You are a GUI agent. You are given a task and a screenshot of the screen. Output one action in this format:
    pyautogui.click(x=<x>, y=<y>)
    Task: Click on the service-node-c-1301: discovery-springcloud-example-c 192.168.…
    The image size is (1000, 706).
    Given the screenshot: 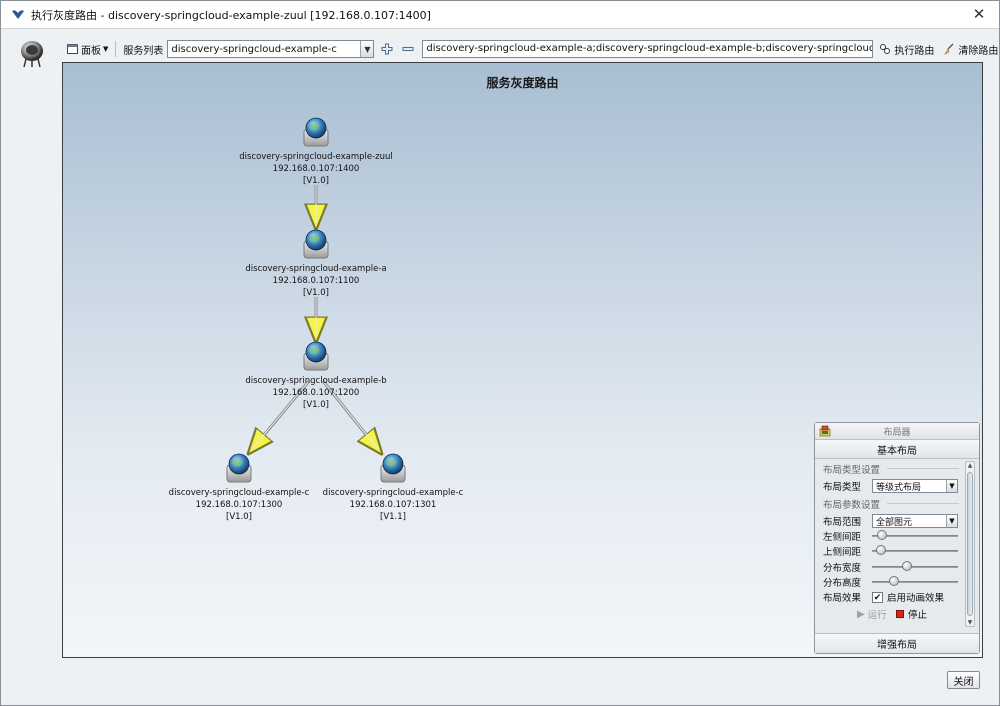 What is the action you would take?
    pyautogui.click(x=393, y=487)
    